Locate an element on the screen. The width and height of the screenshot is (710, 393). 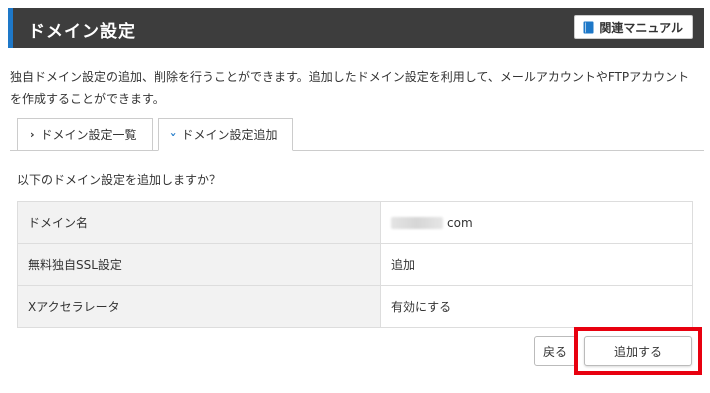
table-row: Xアクセラレータ 有効にする is located at coordinates (355, 306).